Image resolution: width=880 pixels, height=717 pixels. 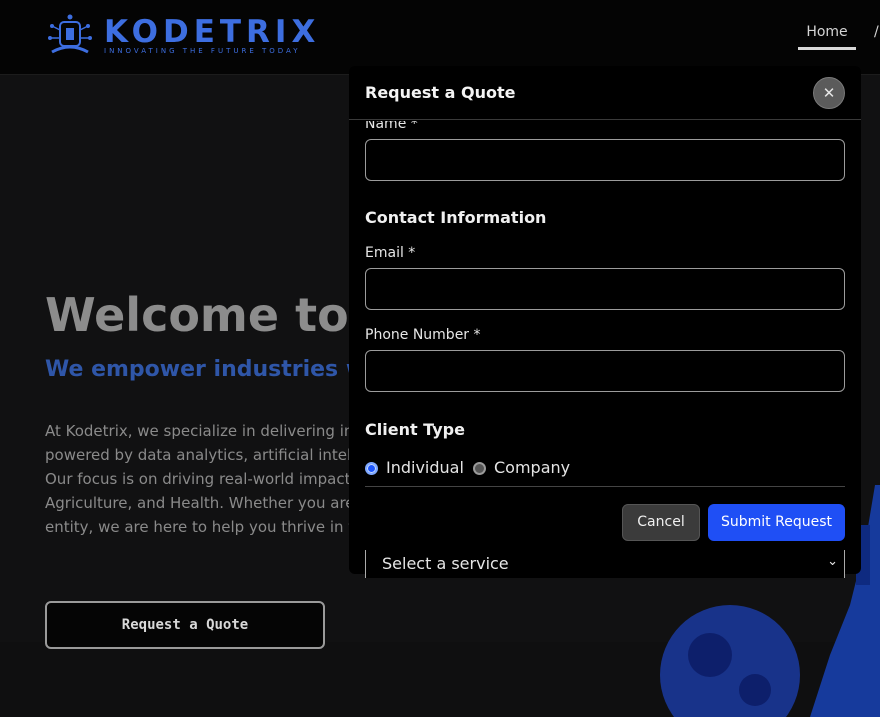 What do you see at coordinates (605, 289) in the screenshot?
I see `email-field` at bounding box center [605, 289].